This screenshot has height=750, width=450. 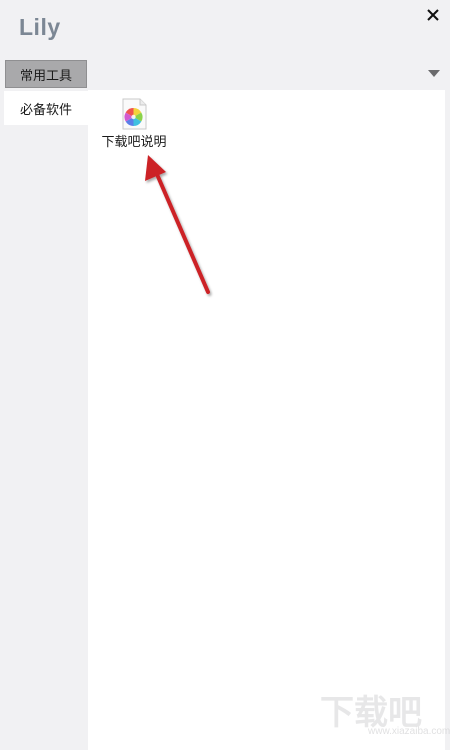 I want to click on close-icon, so click(x=433, y=15).